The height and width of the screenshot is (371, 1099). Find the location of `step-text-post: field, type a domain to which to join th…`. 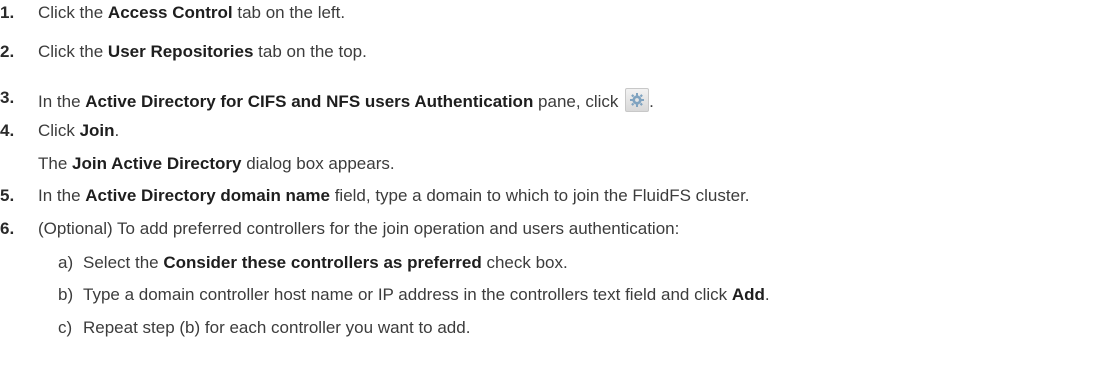

step-text-post: field, type a domain to which to join th… is located at coordinates (539, 195).